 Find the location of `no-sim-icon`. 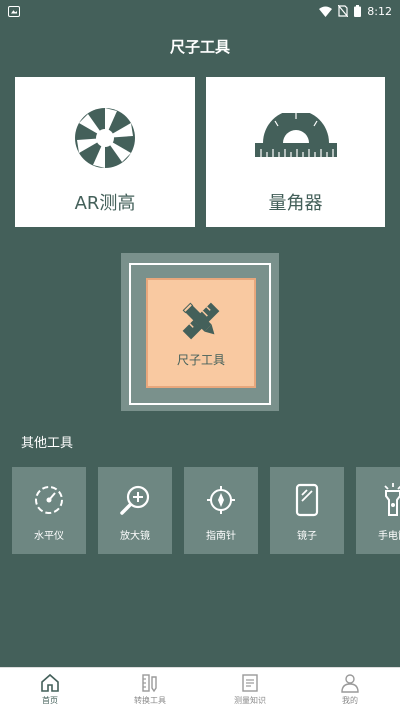

no-sim-icon is located at coordinates (343, 11).